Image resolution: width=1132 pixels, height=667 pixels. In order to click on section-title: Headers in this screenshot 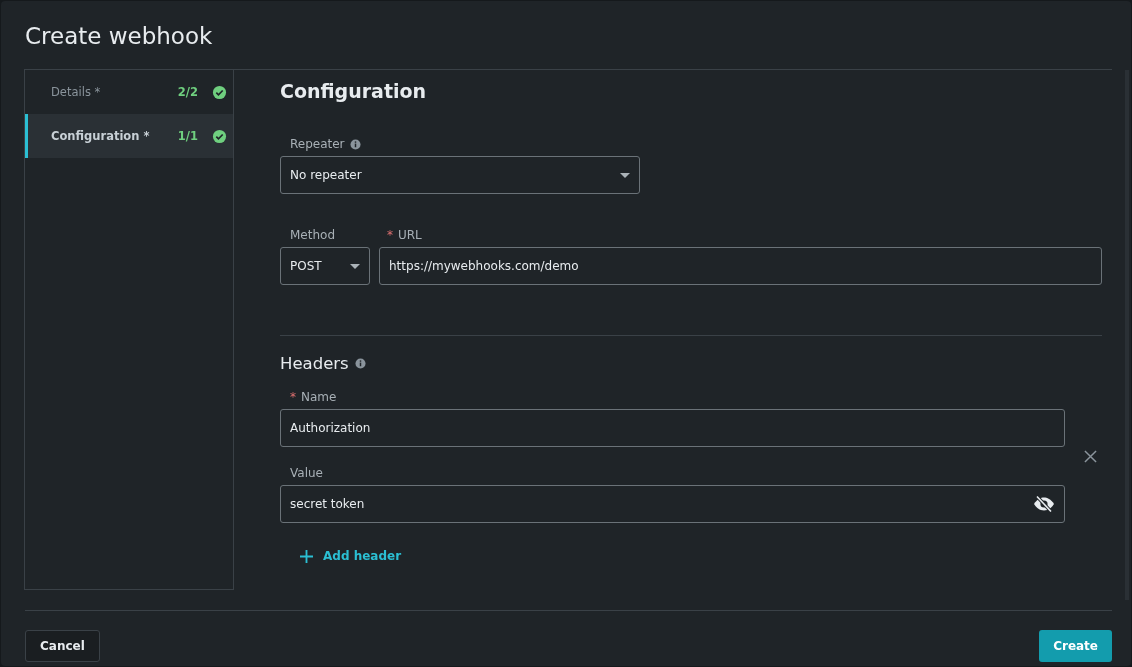, I will do `click(314, 363)`.